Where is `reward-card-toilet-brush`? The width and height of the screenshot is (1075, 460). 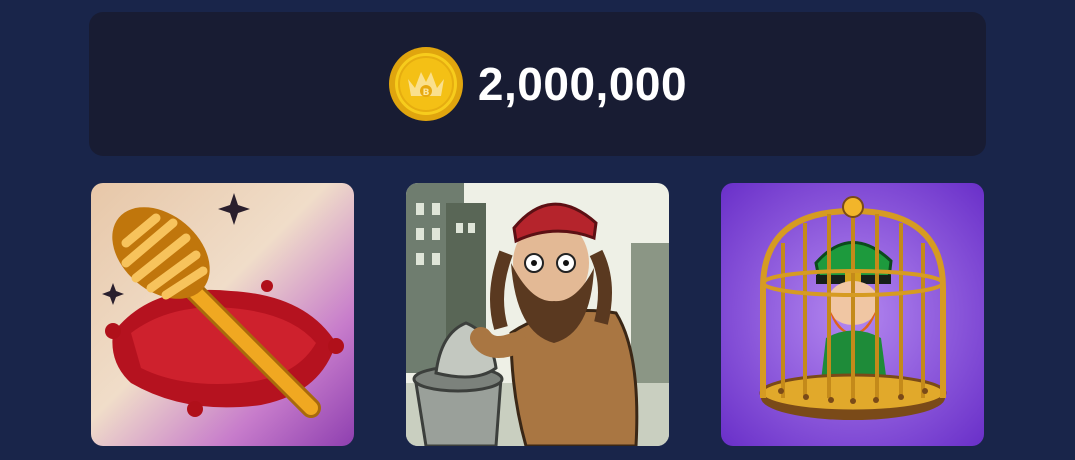
reward-card-toilet-brush is located at coordinates (222, 314).